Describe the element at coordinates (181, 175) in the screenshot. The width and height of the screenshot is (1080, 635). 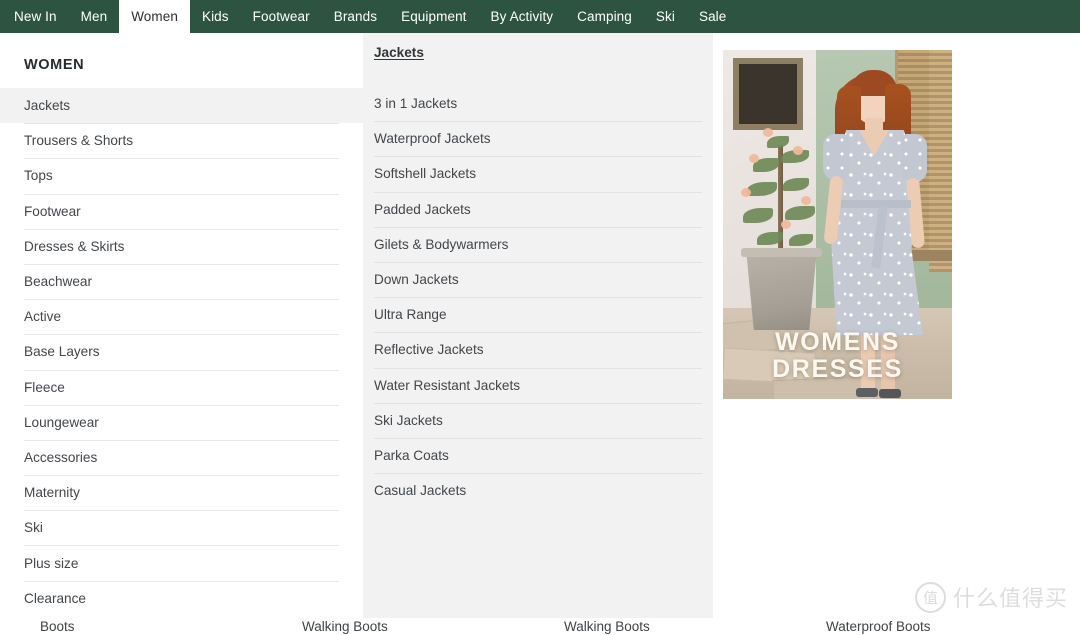
I see `category-item-tops: Tops` at that location.